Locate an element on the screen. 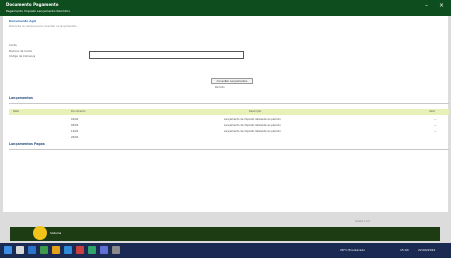 The width and height of the screenshot is (451, 258). task-view-icon is located at coordinates (32, 250).